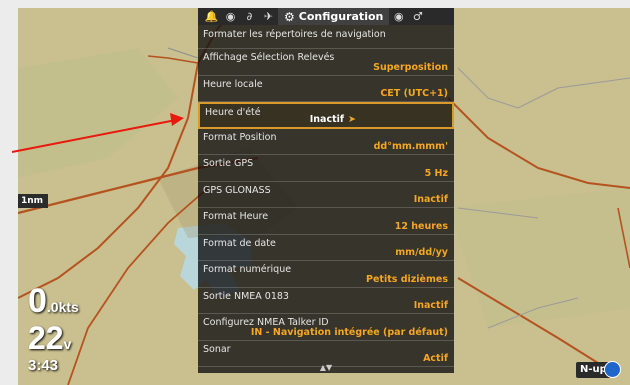 The height and width of the screenshot is (385, 630). Describe the element at coordinates (327, 119) in the screenshot. I see `menu-item-value-text: Inactif` at that location.